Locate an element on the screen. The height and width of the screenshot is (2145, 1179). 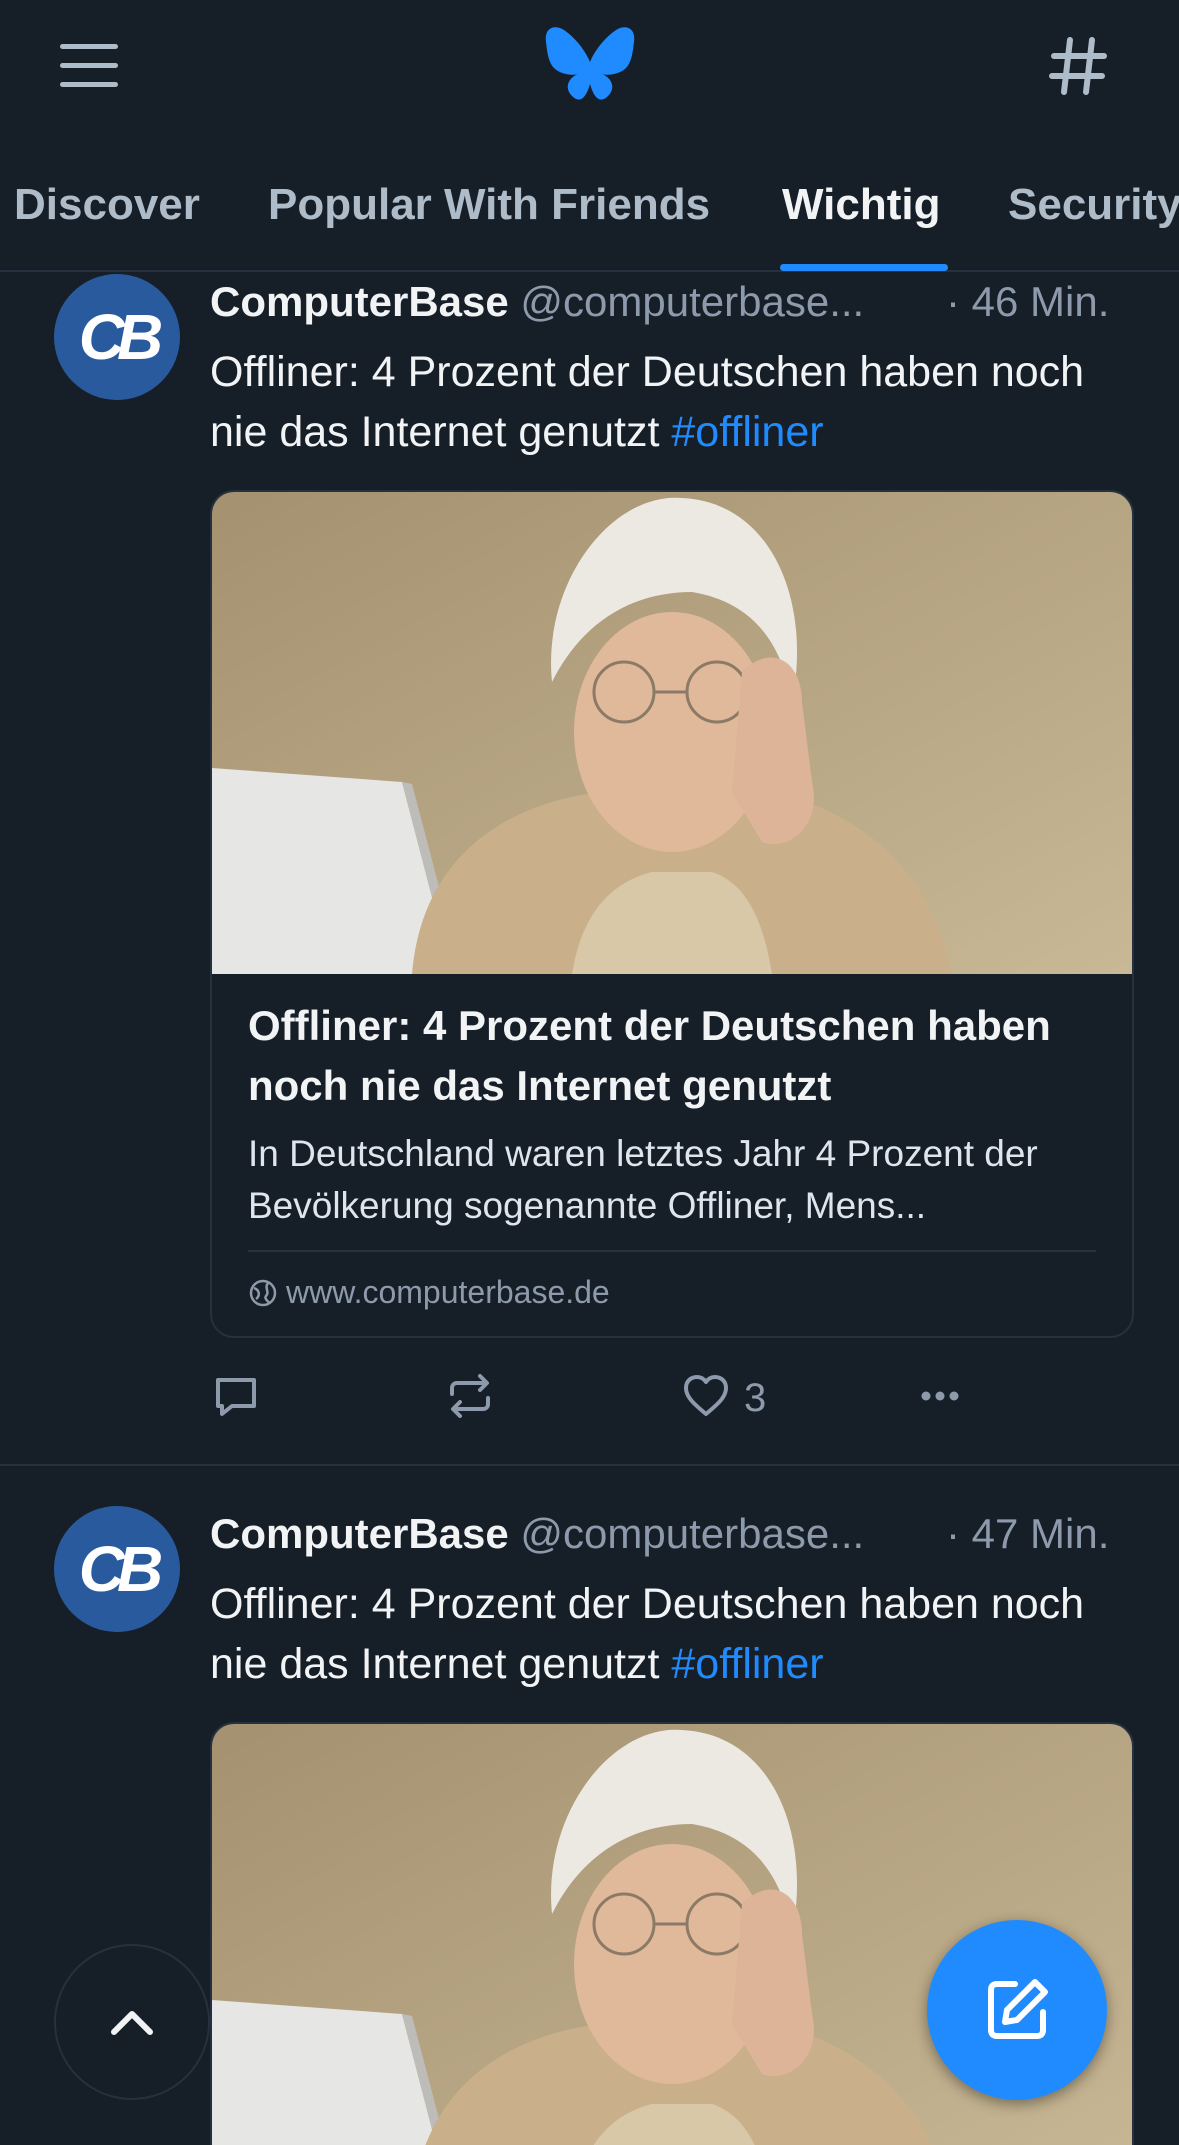
more-dots-icon is located at coordinates (940, 1396).